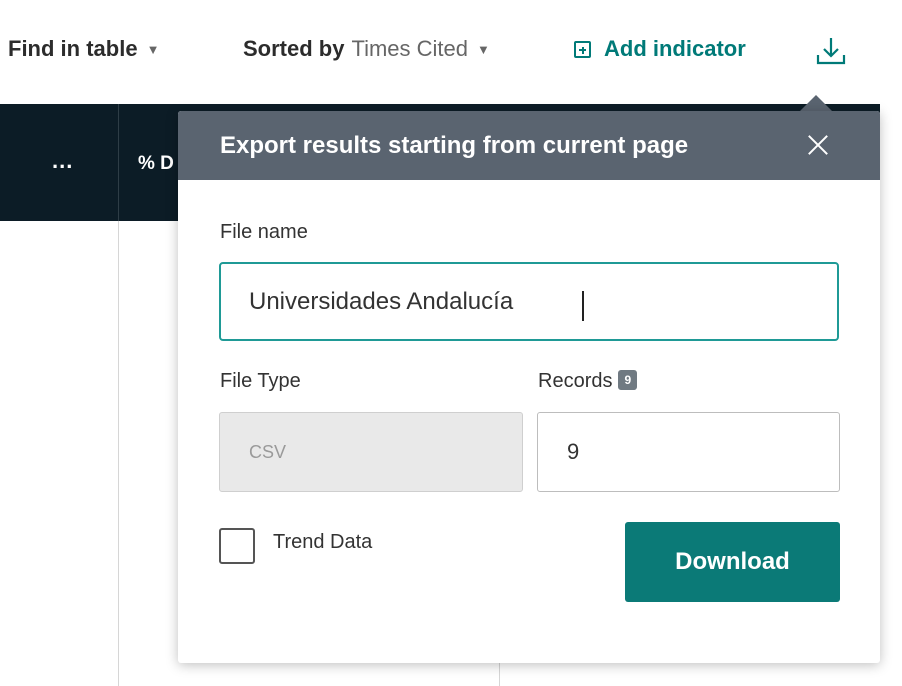  Describe the element at coordinates (628, 380) in the screenshot. I see `records-count-badge: 9` at that location.